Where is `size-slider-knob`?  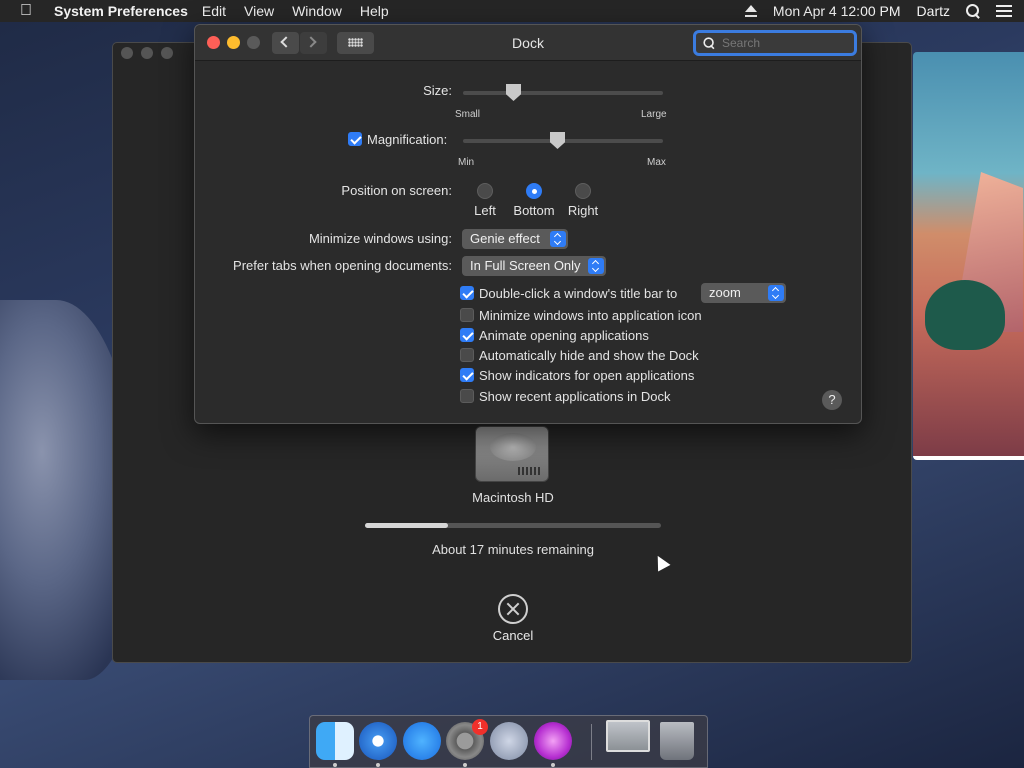 size-slider-knob is located at coordinates (513, 92).